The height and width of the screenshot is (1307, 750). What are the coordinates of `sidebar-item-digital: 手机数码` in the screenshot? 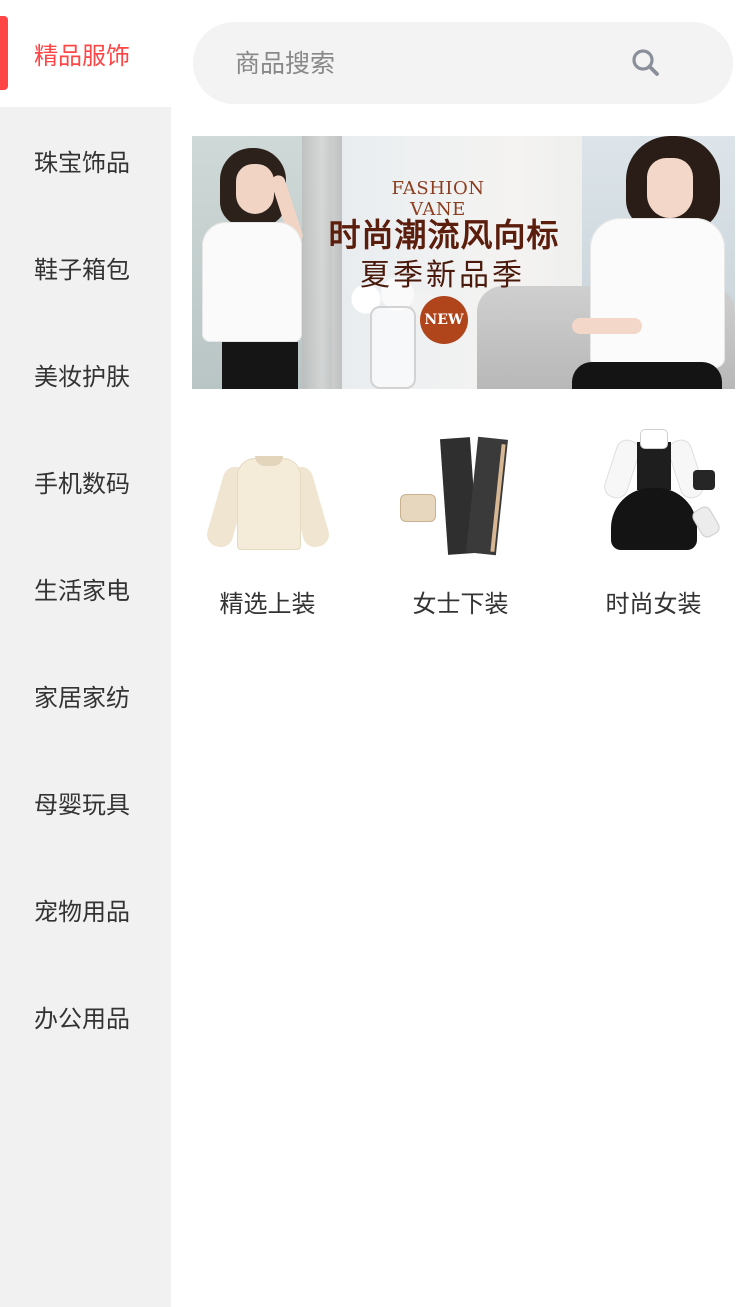 It's located at (85, 481).